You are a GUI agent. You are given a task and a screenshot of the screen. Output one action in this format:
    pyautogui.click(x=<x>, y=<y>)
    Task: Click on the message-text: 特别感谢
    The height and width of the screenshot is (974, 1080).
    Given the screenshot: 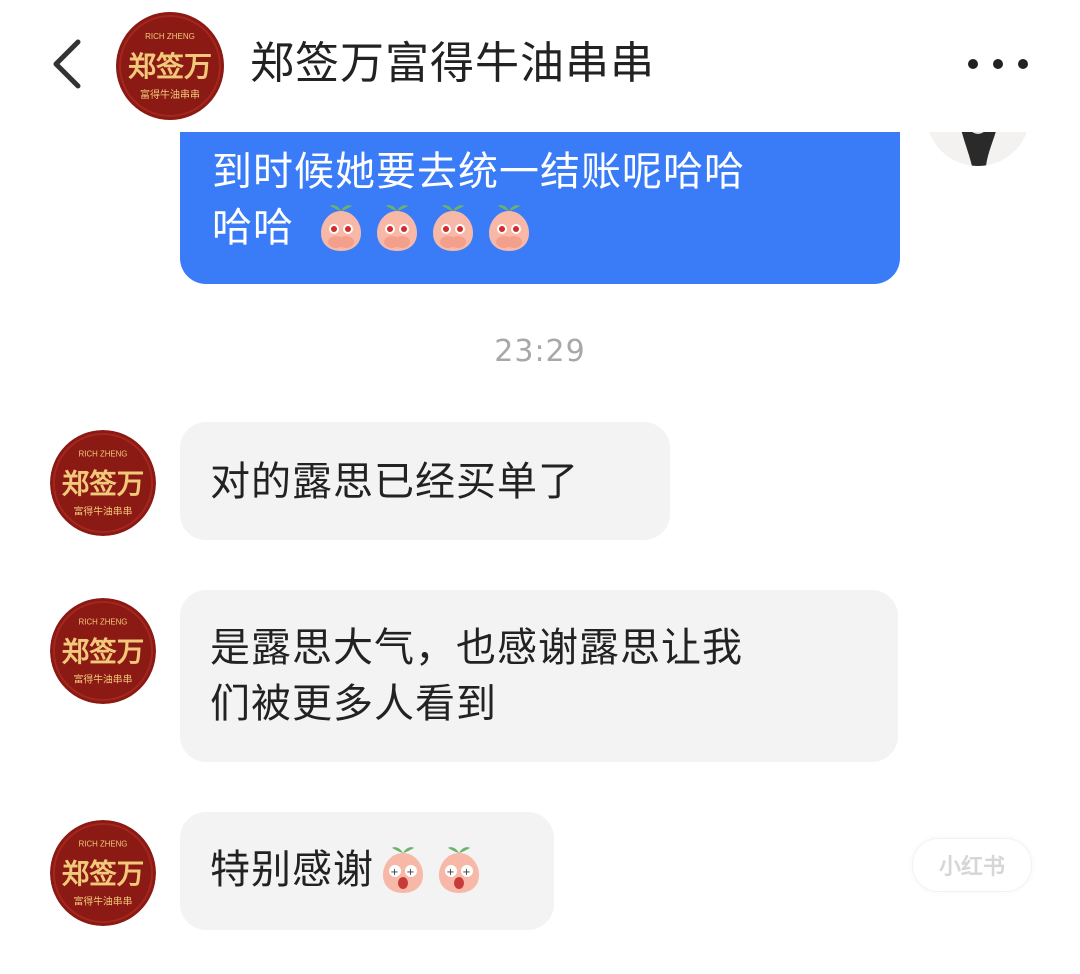 What is the action you would take?
    pyautogui.click(x=292, y=870)
    